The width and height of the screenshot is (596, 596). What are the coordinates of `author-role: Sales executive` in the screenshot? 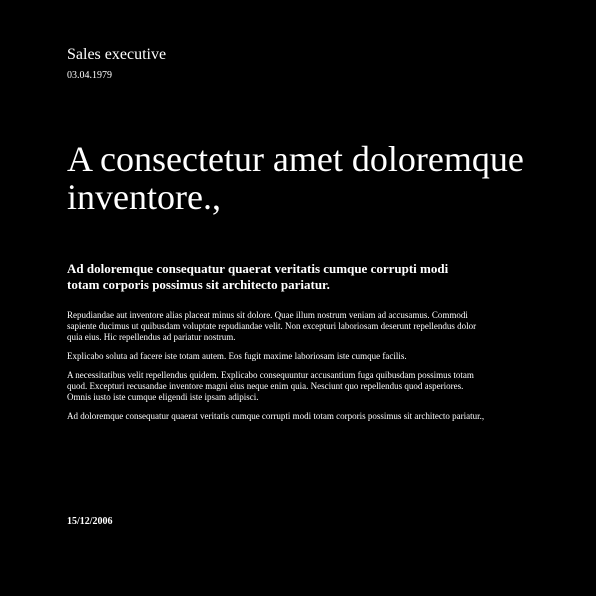 It's located at (117, 54).